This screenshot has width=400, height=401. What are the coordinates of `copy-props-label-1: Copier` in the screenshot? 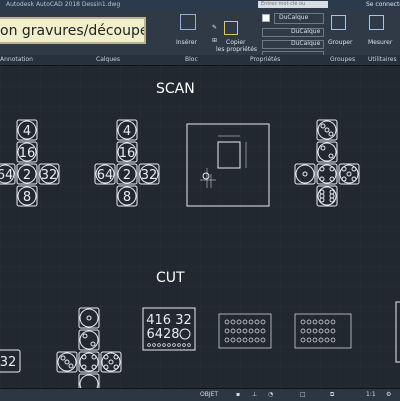 It's located at (236, 42).